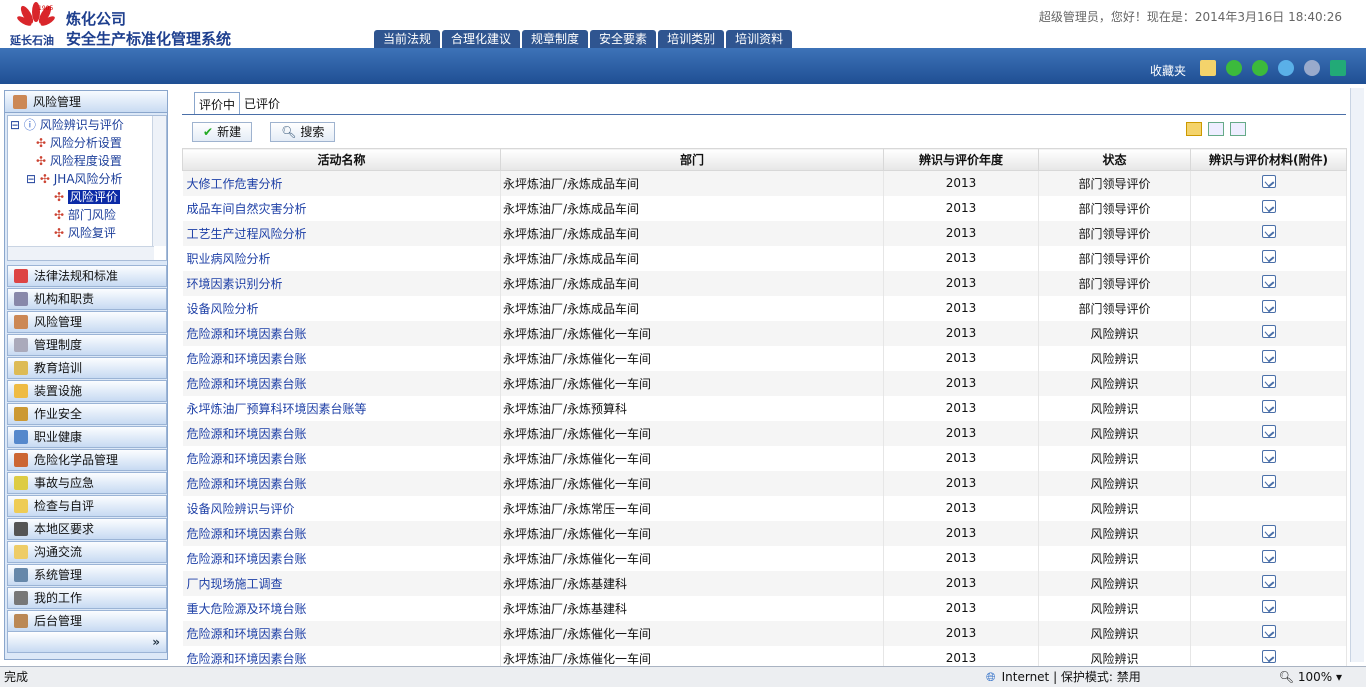 This screenshot has width=1366, height=687. Describe the element at coordinates (341, 508) in the screenshot. I see `activity-name-link: 设备风险辨识与评价` at that location.